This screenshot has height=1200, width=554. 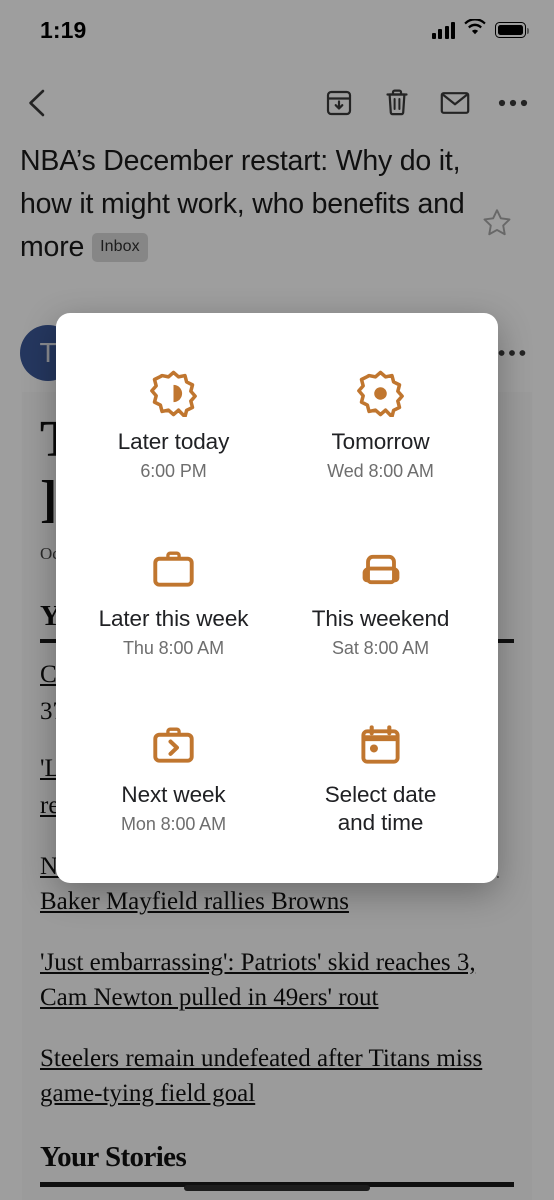 What do you see at coordinates (380, 746) in the screenshot?
I see `calendar-icon` at bounding box center [380, 746].